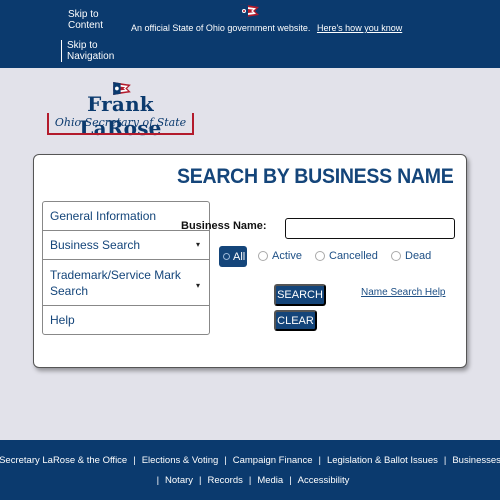  I want to click on sidebar-item-label: Business Search, so click(95, 245).